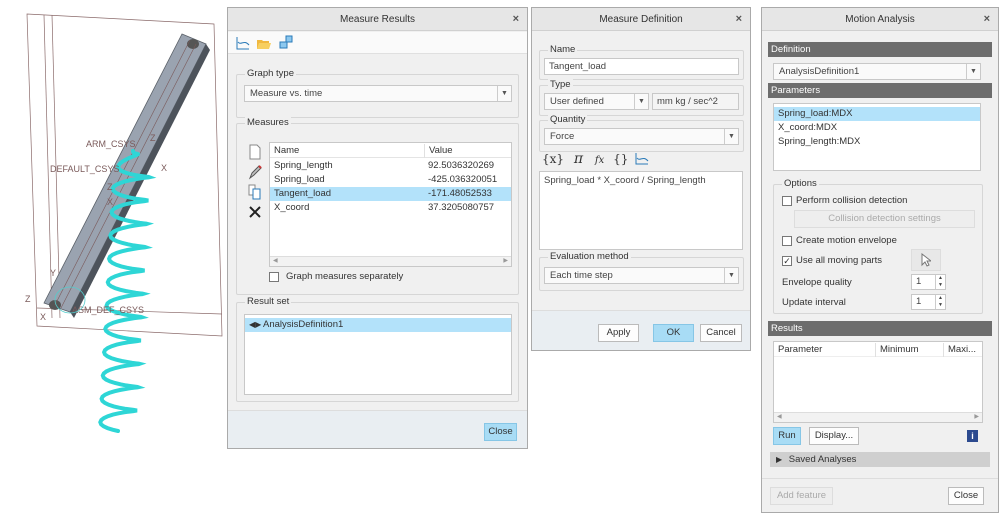 This screenshot has height=514, width=999. What do you see at coordinates (884, 219) in the screenshot?
I see `collision-settings-button: Collision detection settings` at bounding box center [884, 219].